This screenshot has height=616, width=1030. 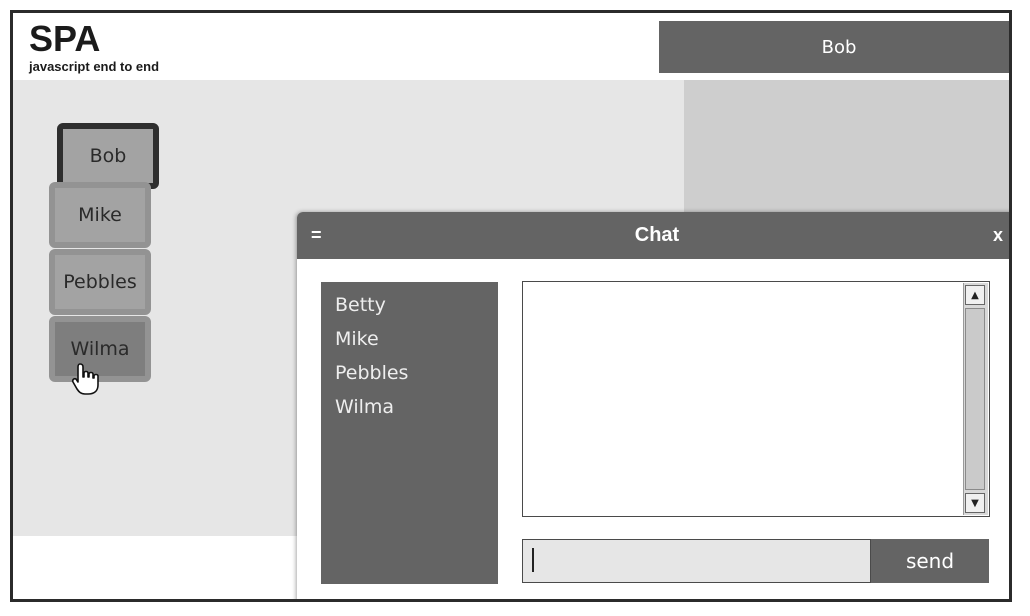 What do you see at coordinates (657, 235) in the screenshot?
I see `chat-title: Chat` at bounding box center [657, 235].